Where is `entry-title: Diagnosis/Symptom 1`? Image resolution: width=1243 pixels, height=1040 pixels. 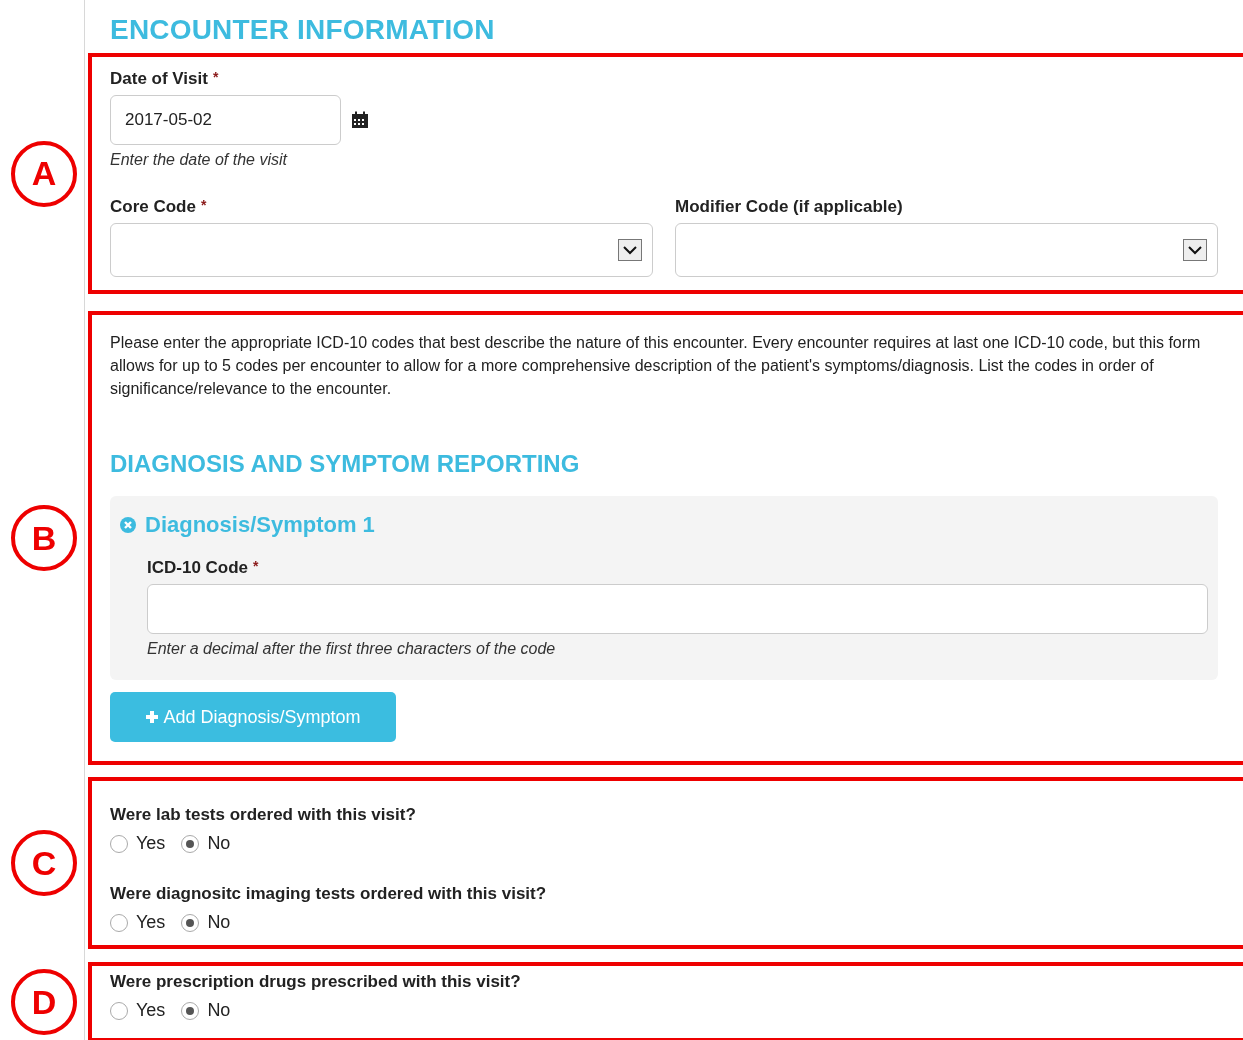 entry-title: Diagnosis/Symptom 1 is located at coordinates (260, 525).